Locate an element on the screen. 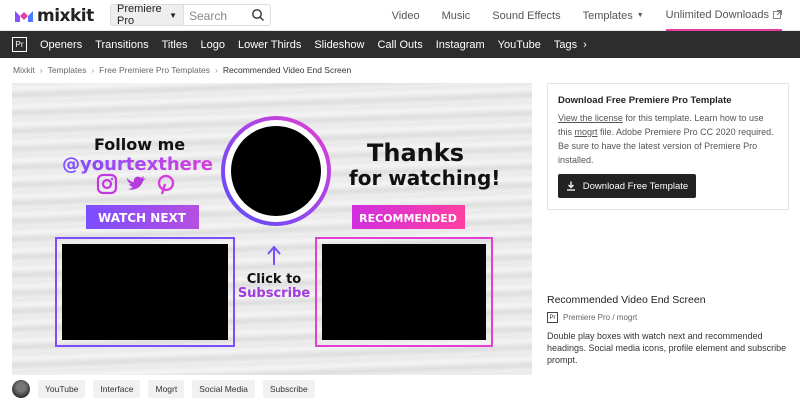 The height and width of the screenshot is (404, 800). download-icon is located at coordinates (570, 186).